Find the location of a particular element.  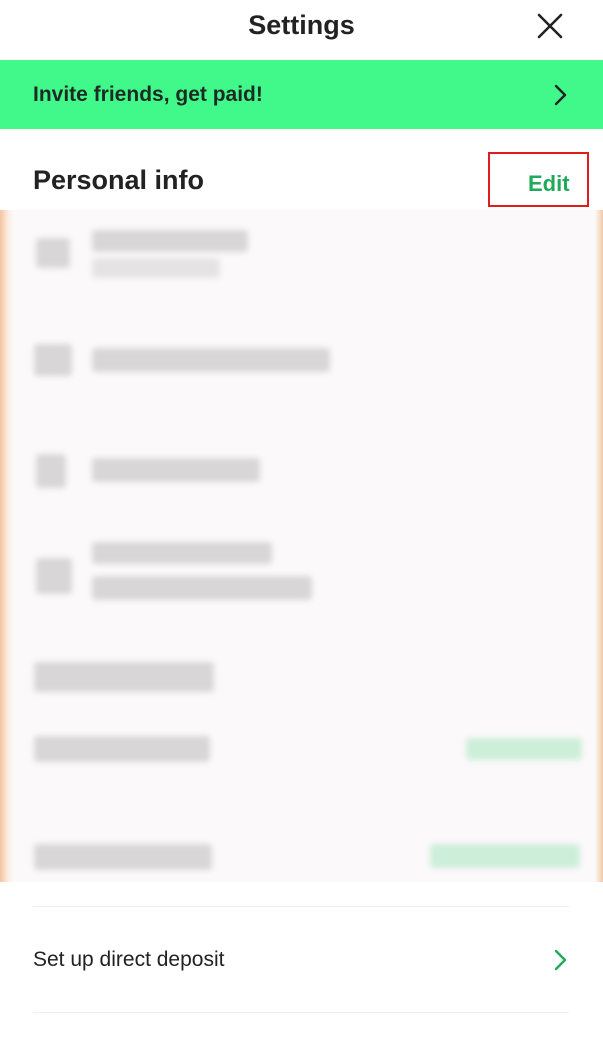

name-icon is located at coordinates (53, 253).